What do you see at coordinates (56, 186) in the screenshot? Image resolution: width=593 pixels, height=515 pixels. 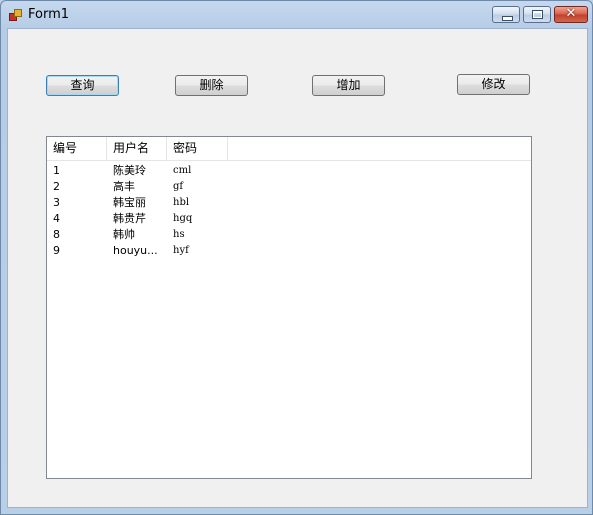 I see `cell-id: 2` at bounding box center [56, 186].